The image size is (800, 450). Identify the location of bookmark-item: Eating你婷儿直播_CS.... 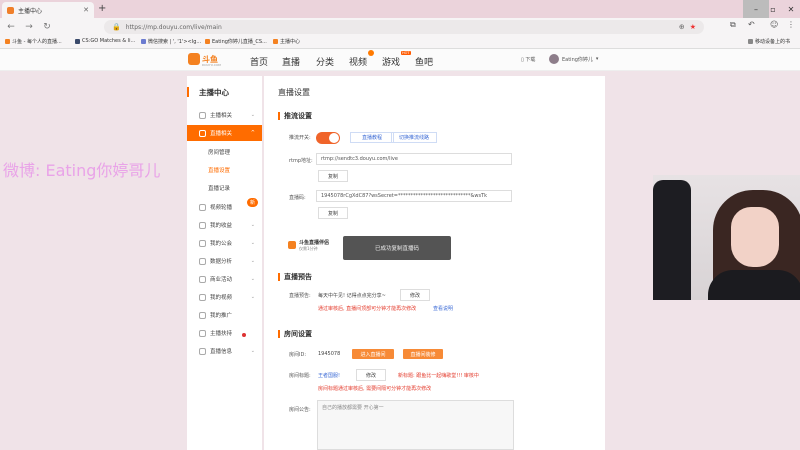
(236, 41).